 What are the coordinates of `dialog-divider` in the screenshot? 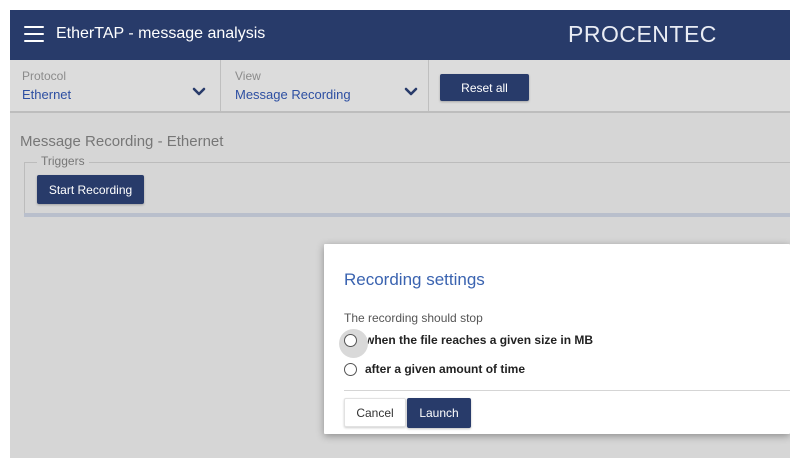 It's located at (567, 390).